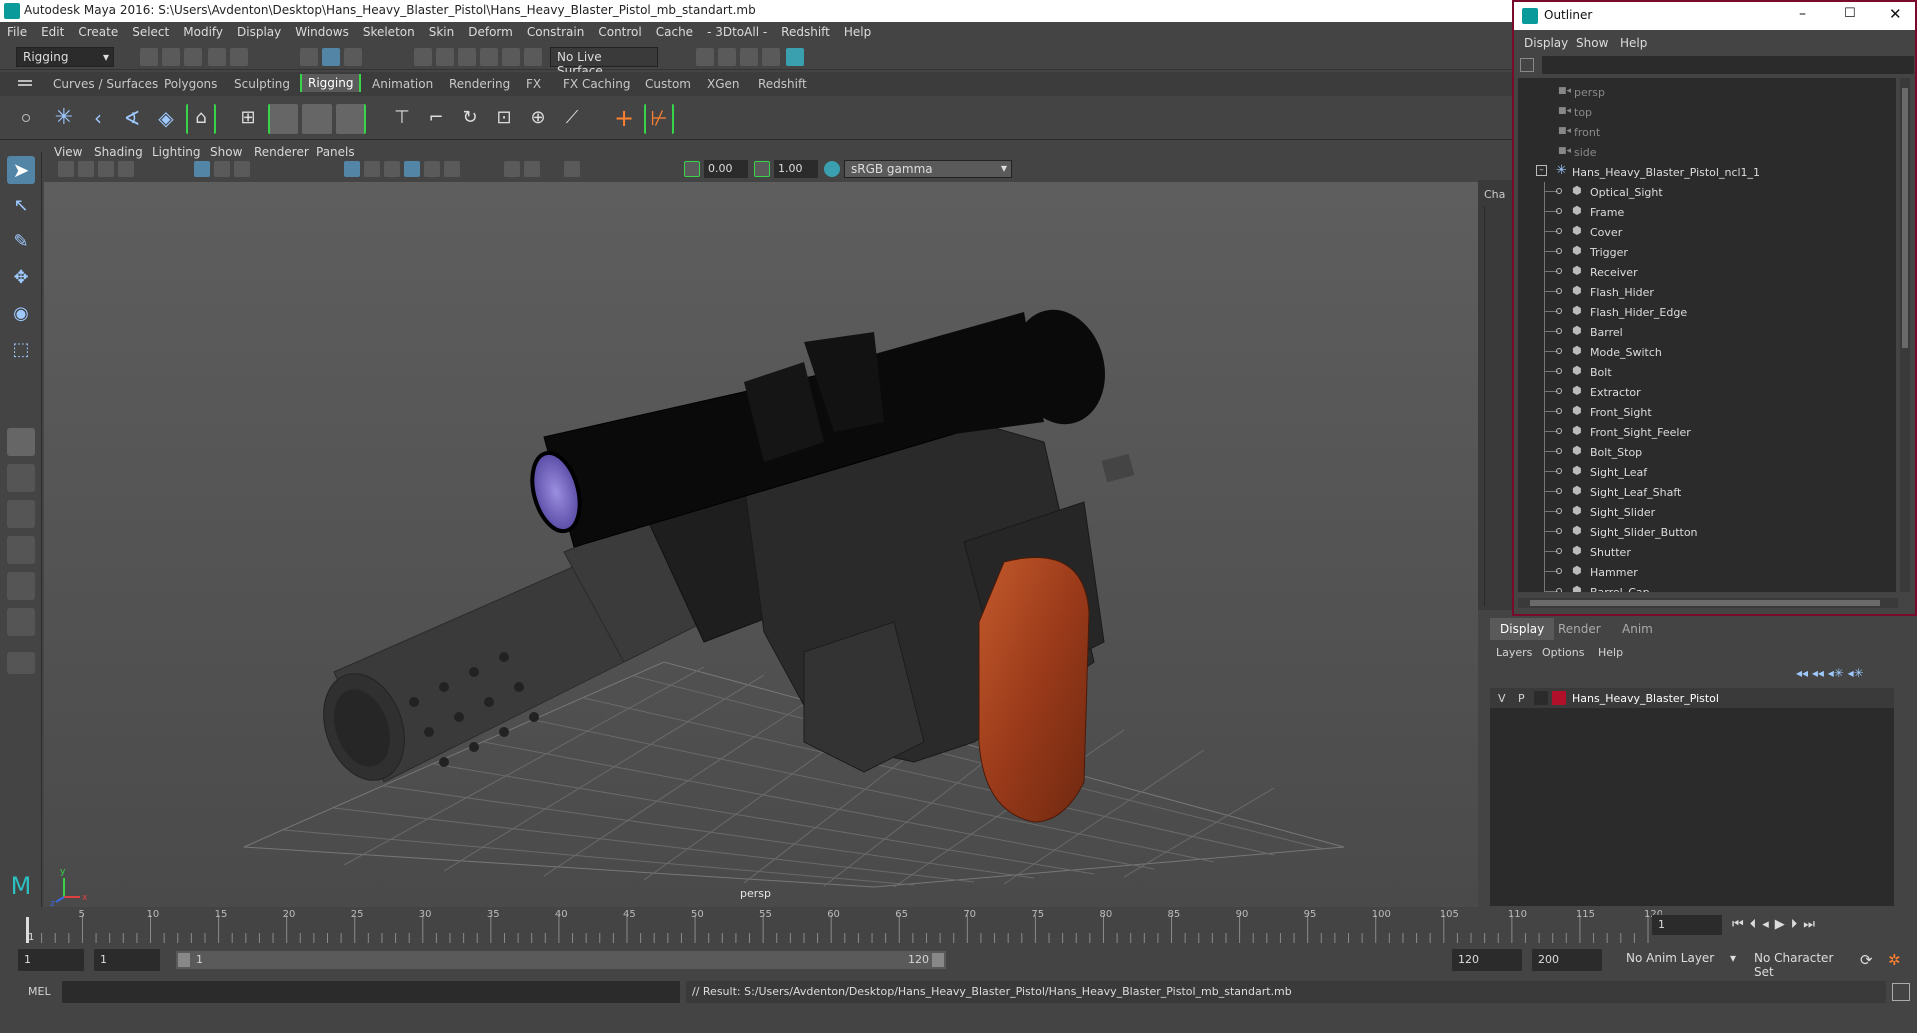  I want to click on close-icon: ✕, so click(1895, 14).